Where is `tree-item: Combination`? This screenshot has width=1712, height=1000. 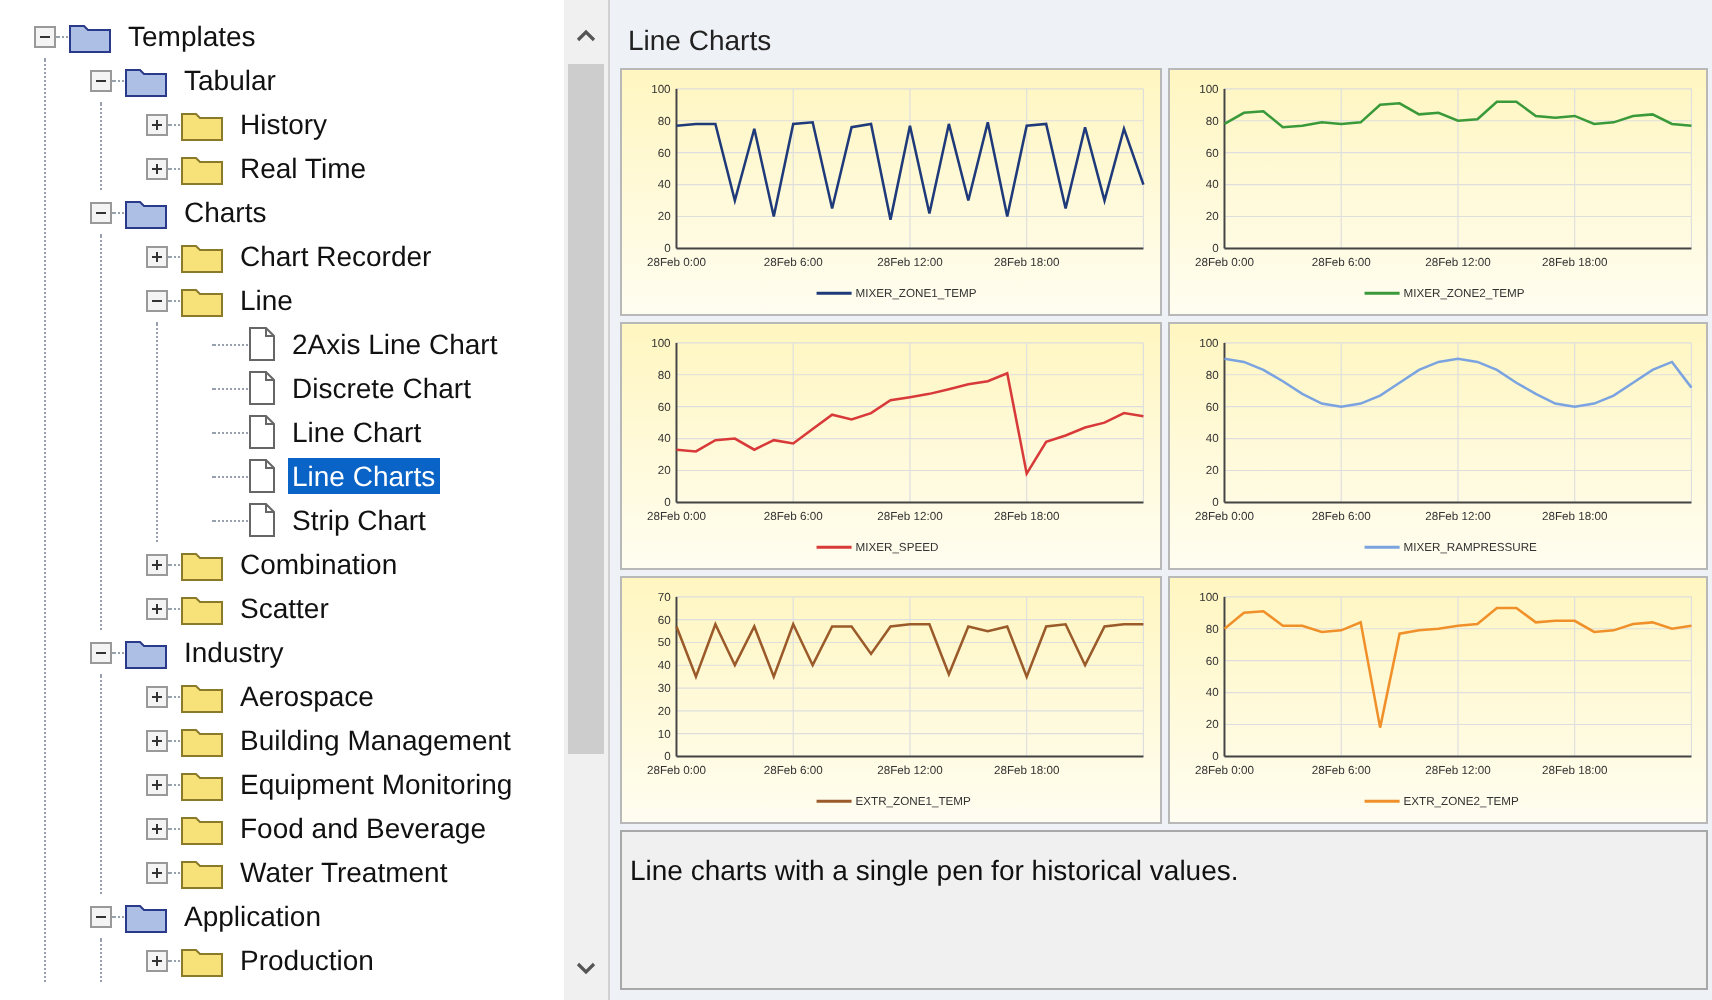
tree-item: Combination is located at coordinates (319, 564).